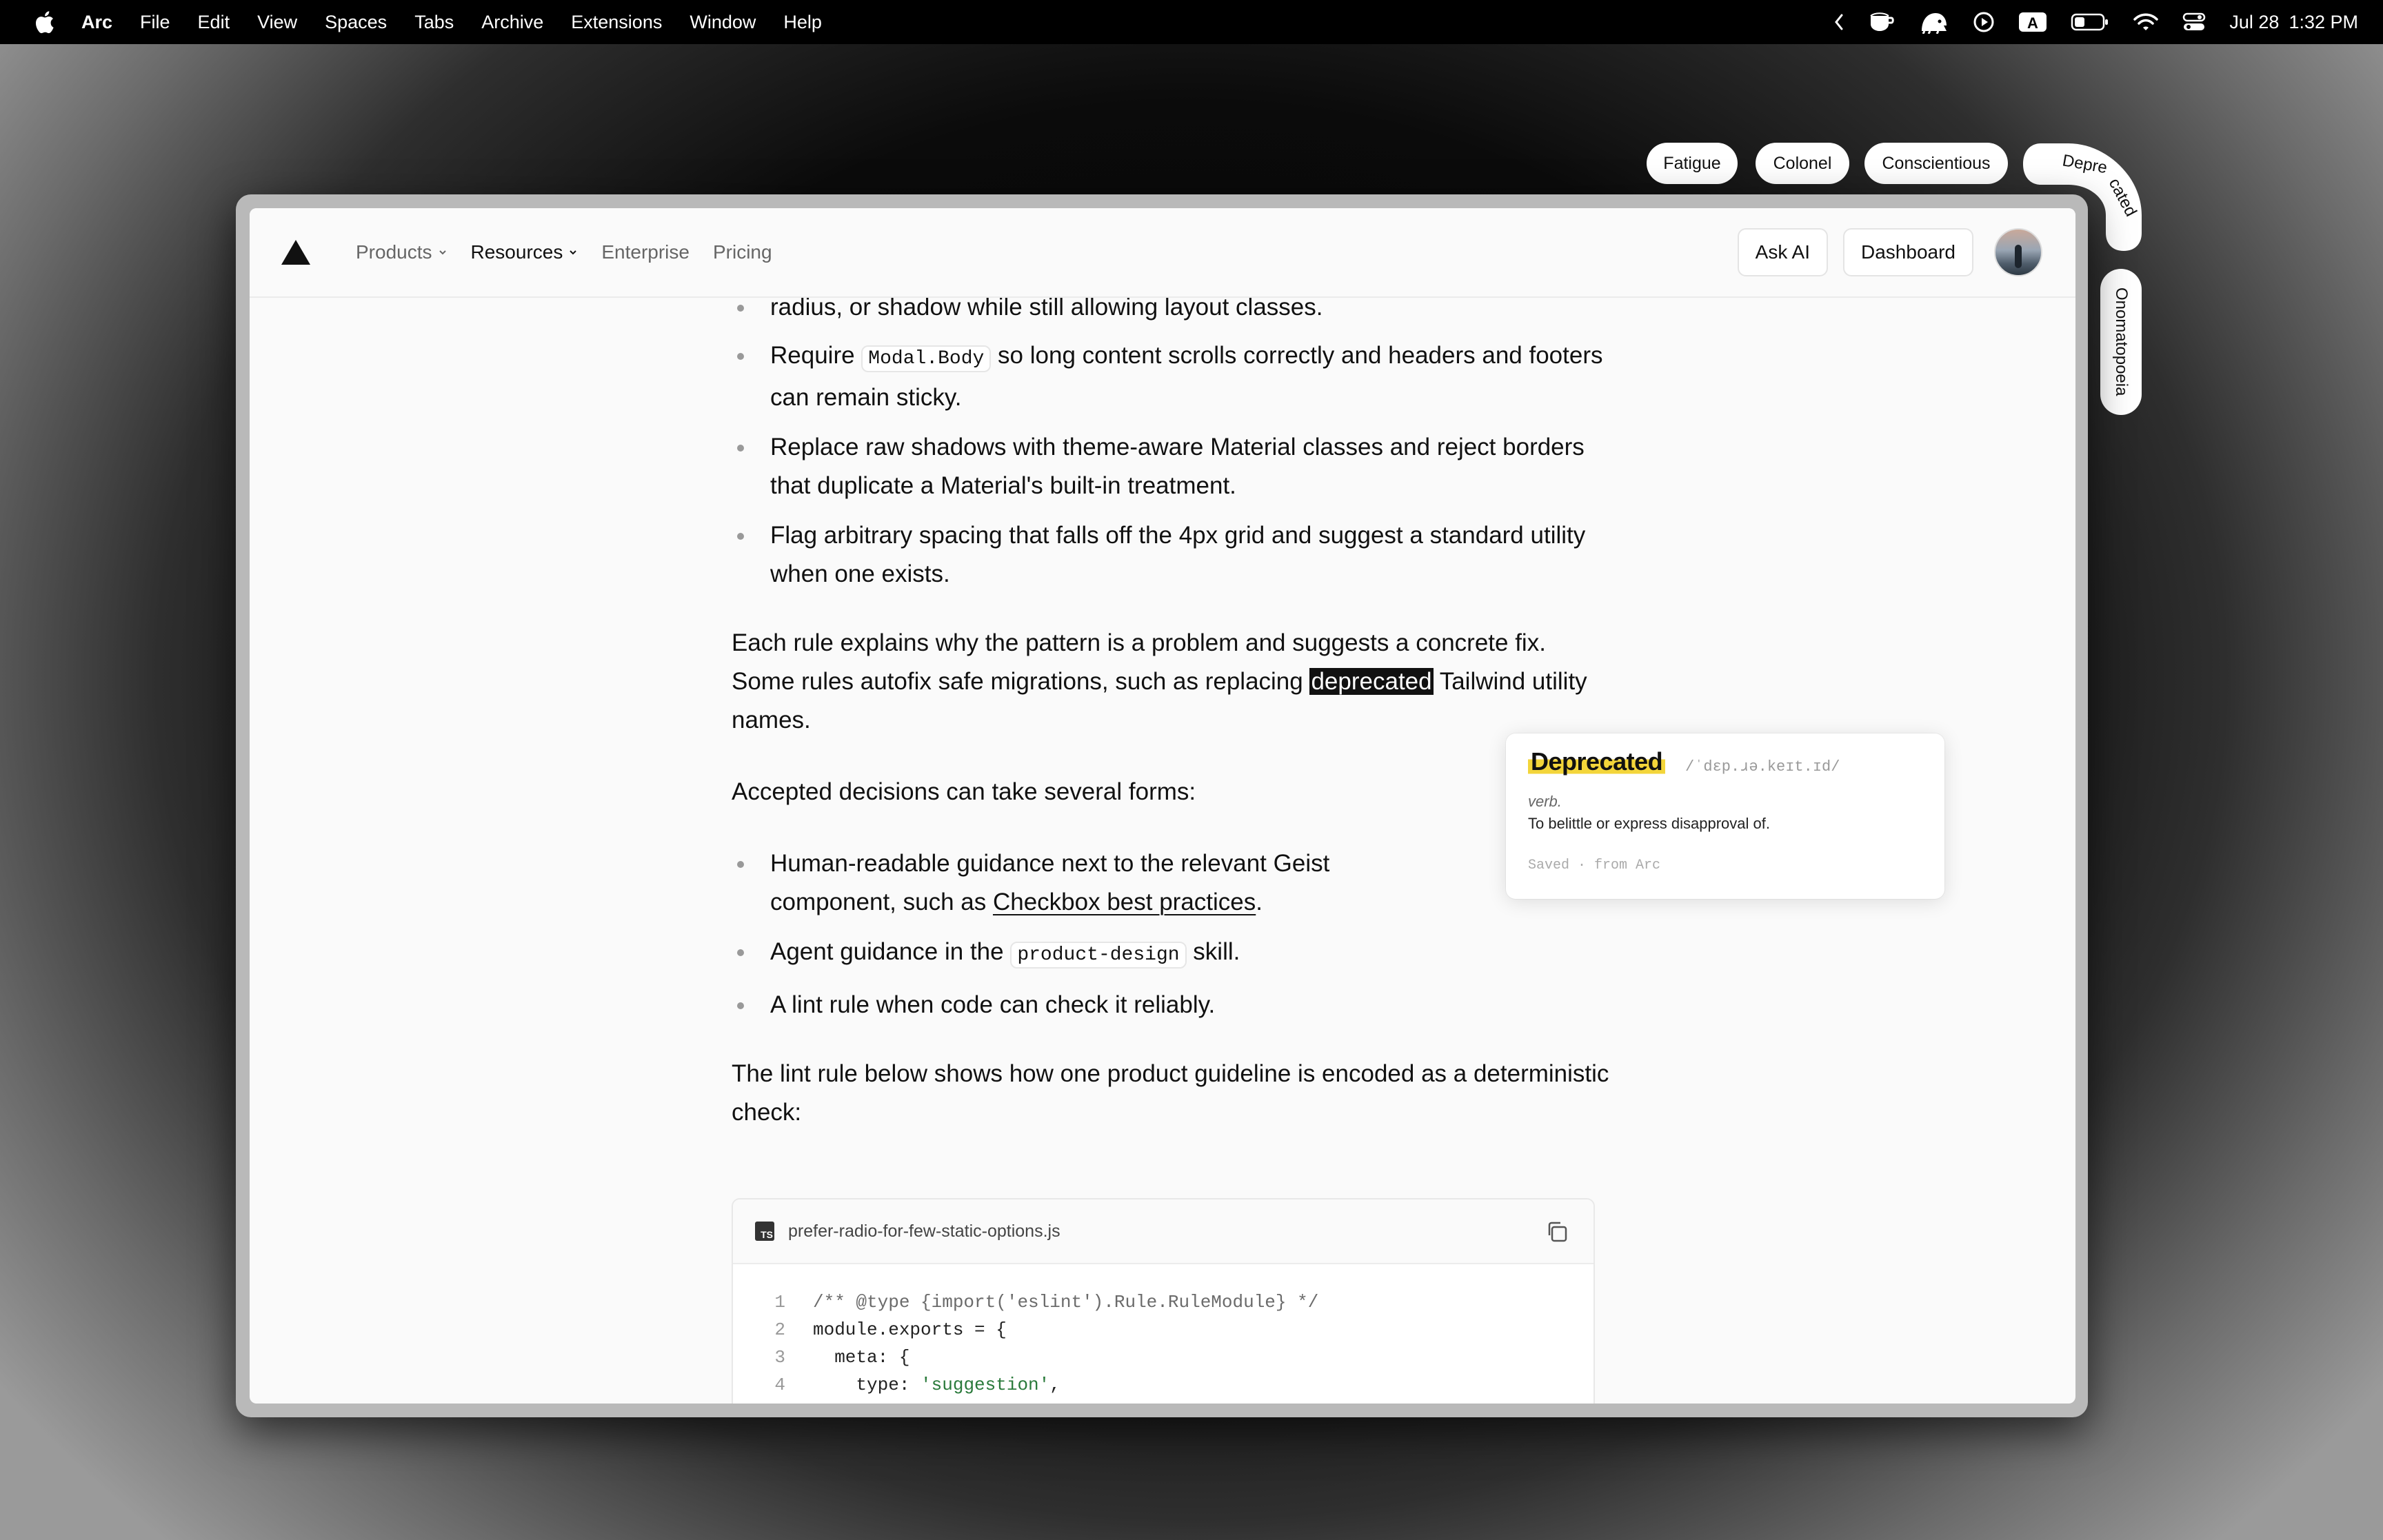 The height and width of the screenshot is (1540, 2383). I want to click on line-number: 1, so click(779, 1303).